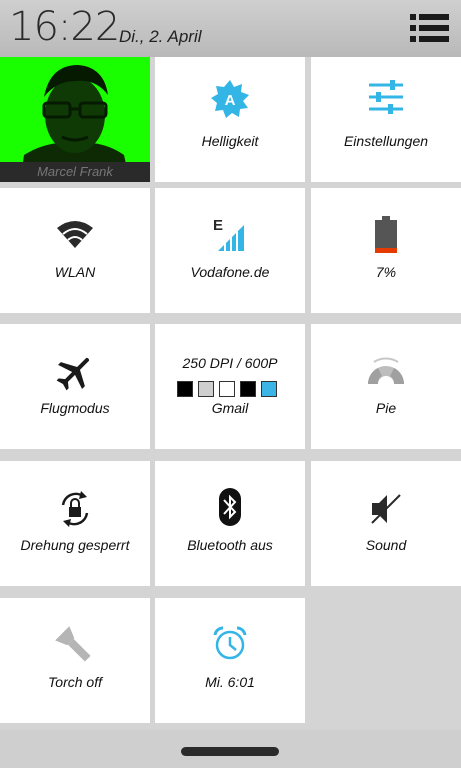 This screenshot has width=461, height=768. Describe the element at coordinates (230, 545) in the screenshot. I see `bluetooth-label: Bluetooth aus` at that location.